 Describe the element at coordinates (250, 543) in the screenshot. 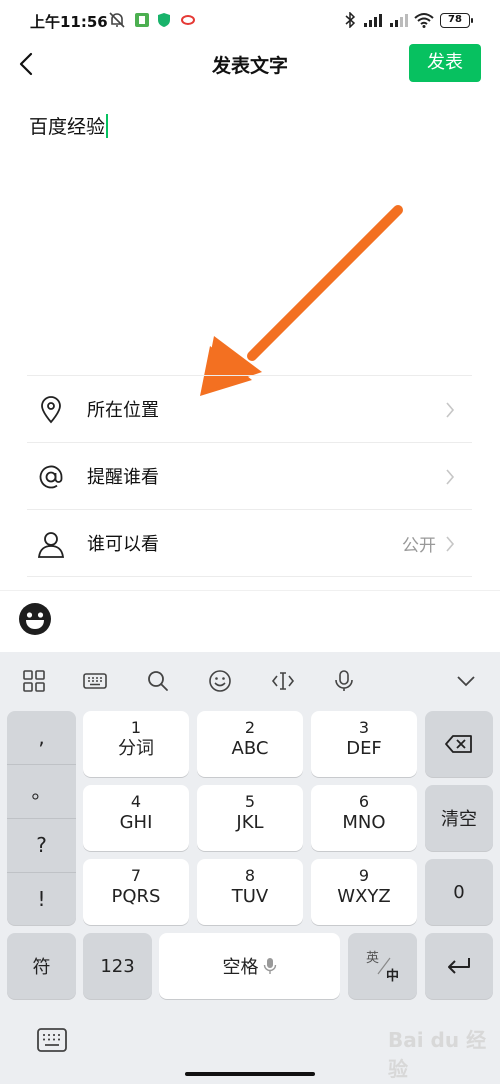

I see `visibility-row: 谁可以看 公开` at that location.